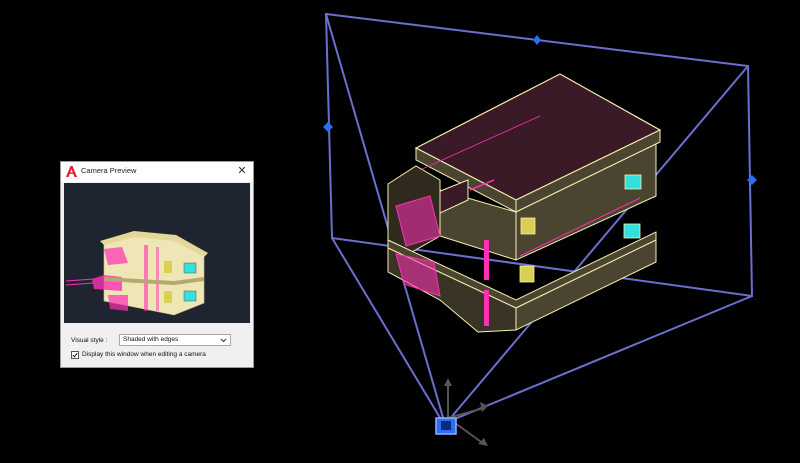  Describe the element at coordinates (151, 339) in the screenshot. I see `visual-style-value: Shaded with edges` at that location.